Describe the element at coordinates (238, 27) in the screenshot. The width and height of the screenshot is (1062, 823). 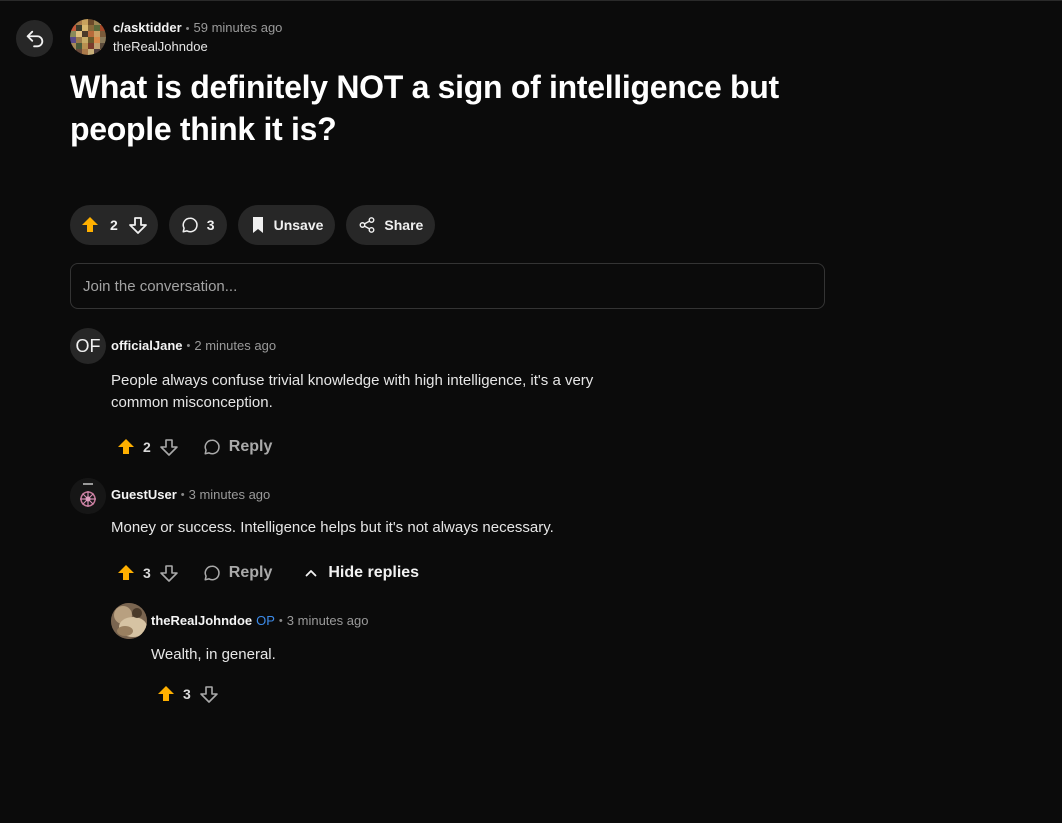
I see `post-time: 59 minutes ago` at that location.